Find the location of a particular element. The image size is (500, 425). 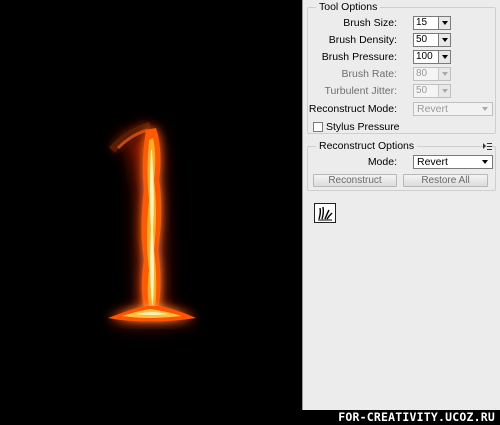

mode-label: Mode: is located at coordinates (382, 162).